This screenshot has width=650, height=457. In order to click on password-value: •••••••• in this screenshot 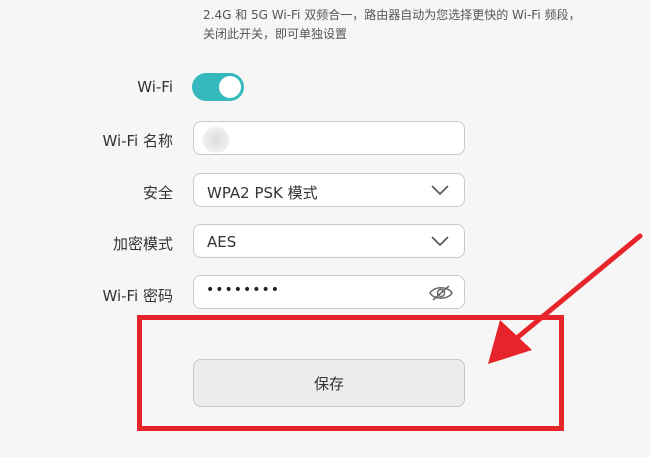, I will do `click(243, 290)`.